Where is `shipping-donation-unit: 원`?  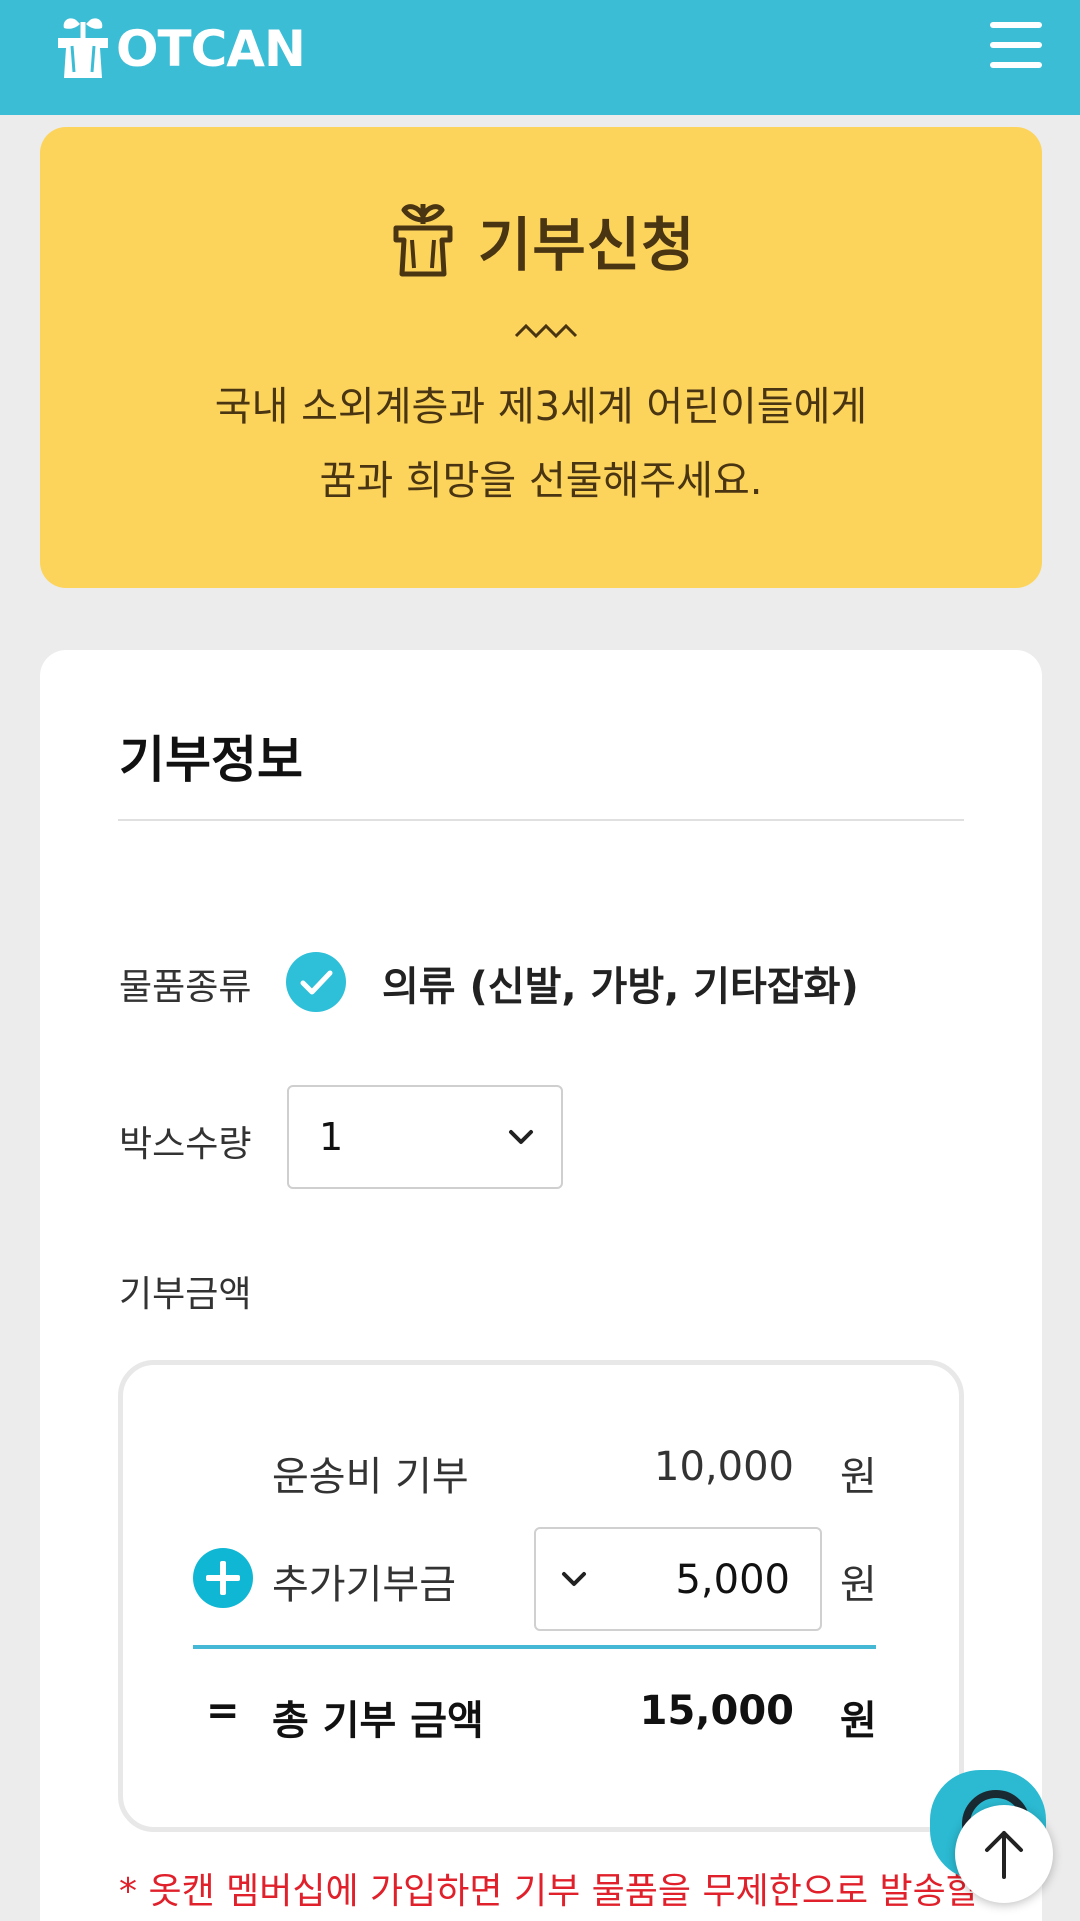 shipping-donation-unit: 원 is located at coordinates (858, 1477).